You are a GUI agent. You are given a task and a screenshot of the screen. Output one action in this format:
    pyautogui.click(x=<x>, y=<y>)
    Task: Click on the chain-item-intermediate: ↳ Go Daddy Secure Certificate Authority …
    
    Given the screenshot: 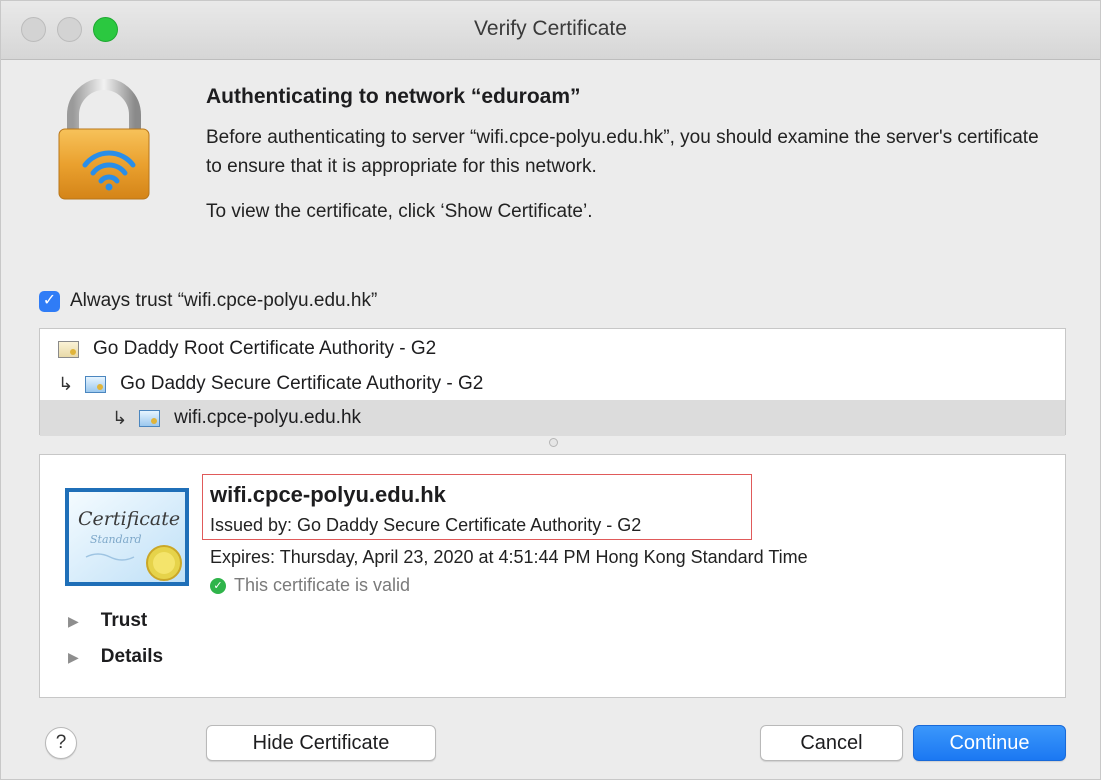 What is the action you would take?
    pyautogui.click(x=552, y=384)
    